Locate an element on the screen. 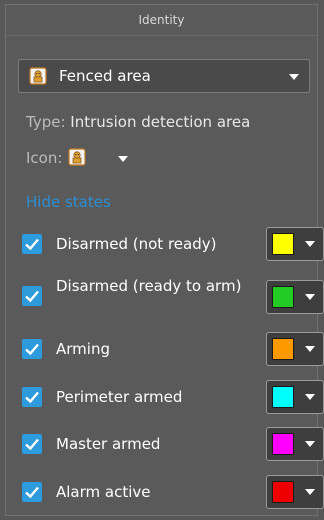  type-row: Type: Intrusion detection area is located at coordinates (138, 122).